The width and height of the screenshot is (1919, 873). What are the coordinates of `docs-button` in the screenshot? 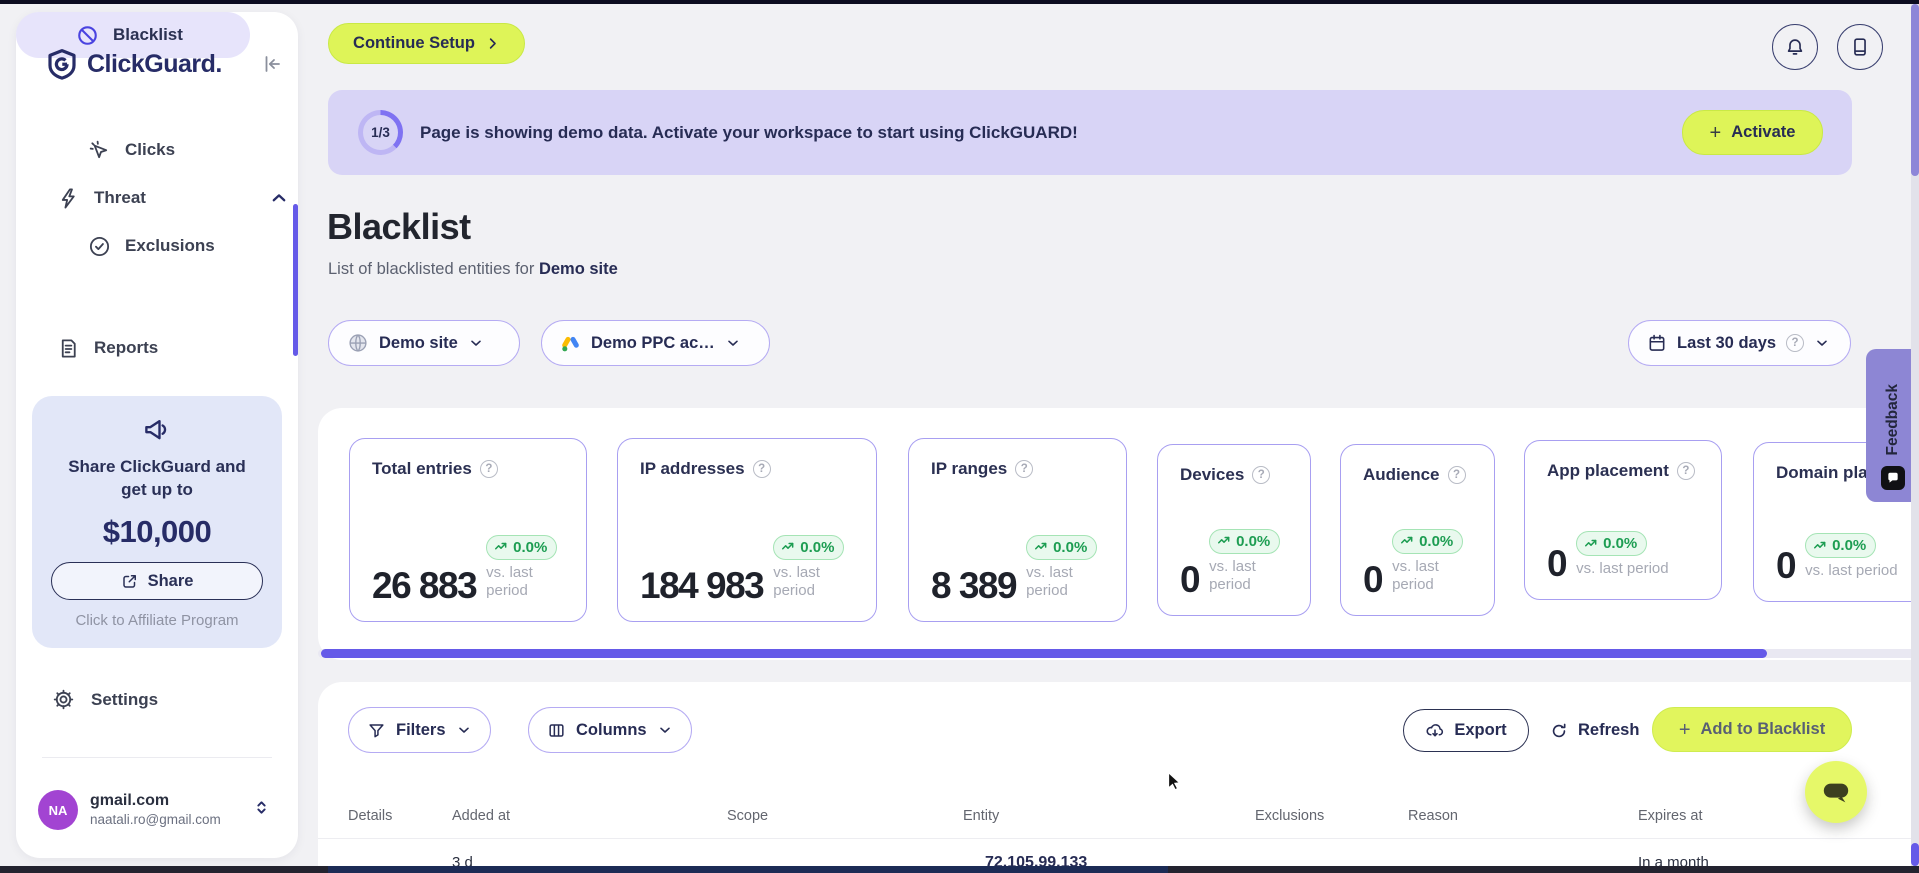 It's located at (1860, 47).